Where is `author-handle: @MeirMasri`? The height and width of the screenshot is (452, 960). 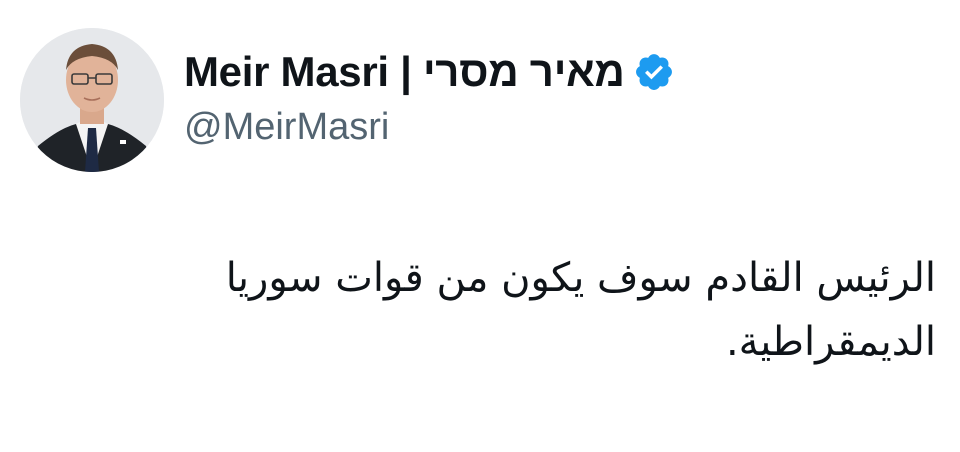 author-handle: @MeirMasri is located at coordinates (286, 127).